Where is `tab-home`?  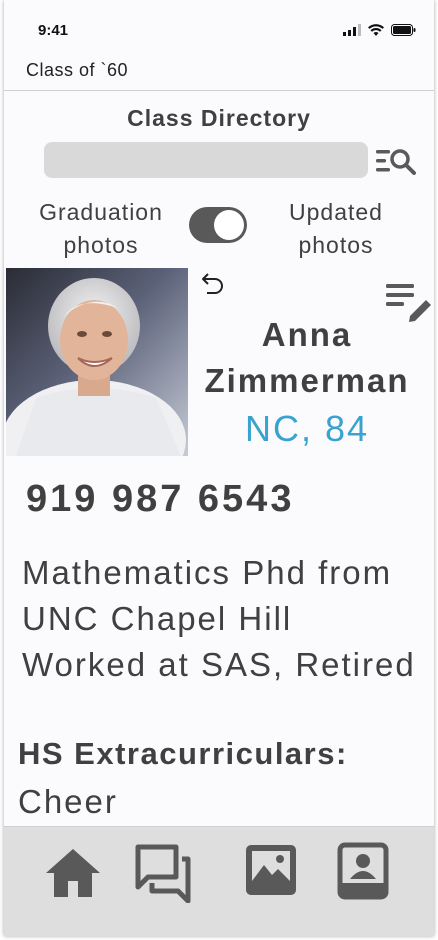
tab-home is located at coordinates (73, 872).